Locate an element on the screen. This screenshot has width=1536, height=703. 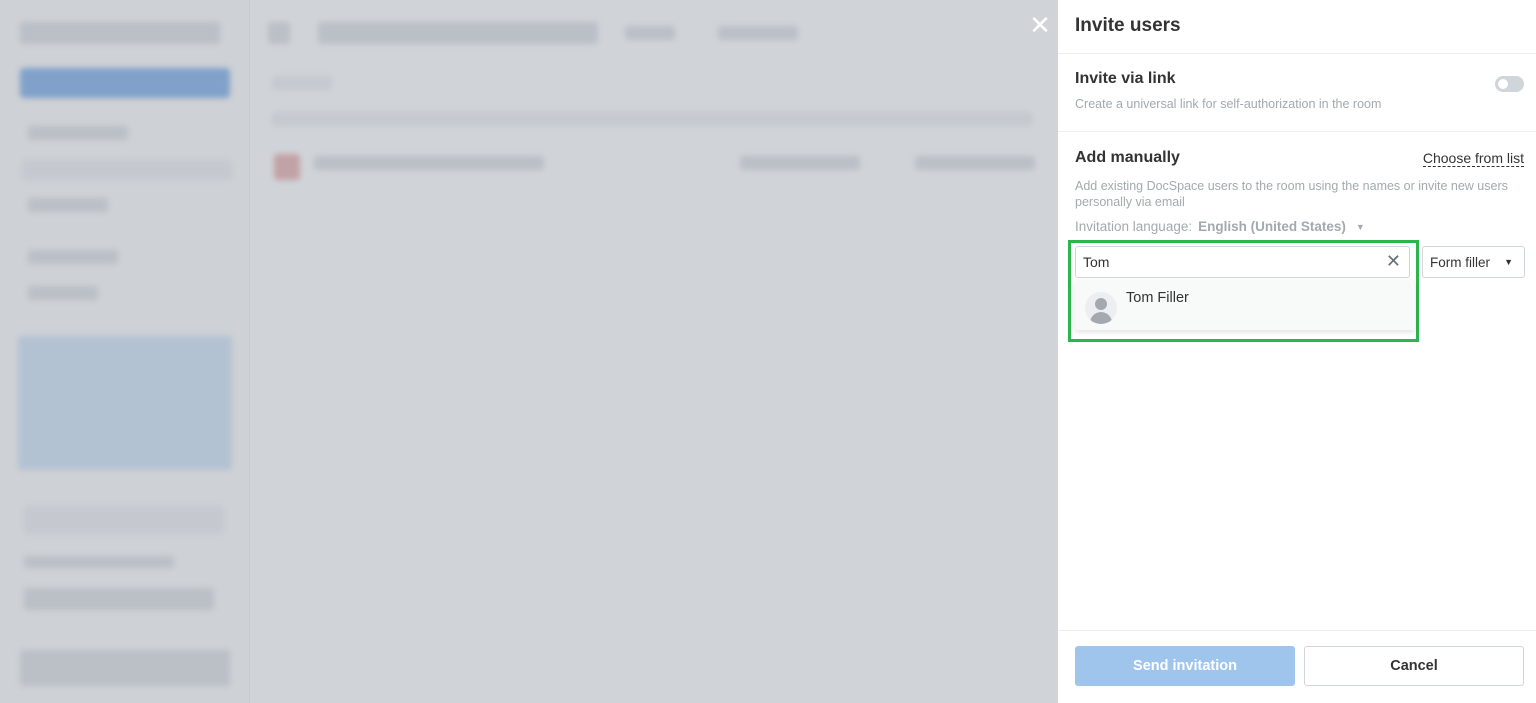
clear-search-icon: ✕ is located at coordinates (1393, 262).